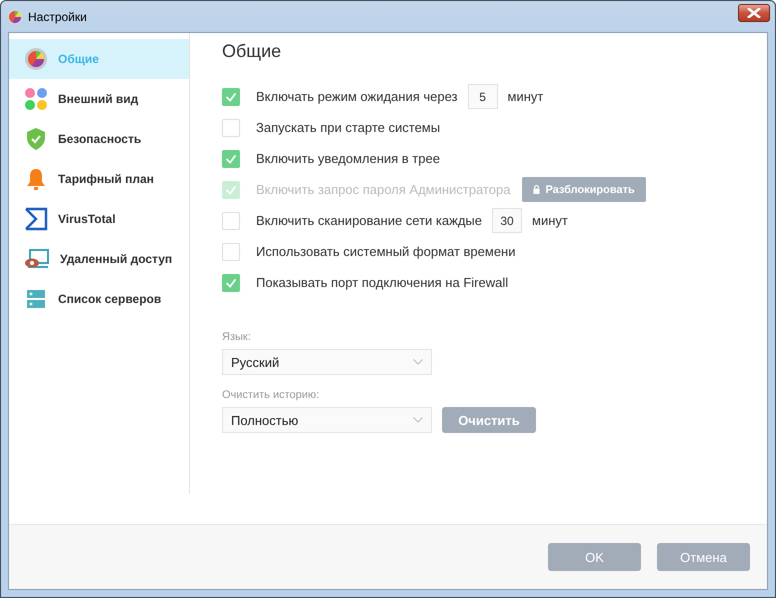 This screenshot has height=598, width=776. I want to click on option-label: Показывать порт подключения на Firewall, so click(382, 282).